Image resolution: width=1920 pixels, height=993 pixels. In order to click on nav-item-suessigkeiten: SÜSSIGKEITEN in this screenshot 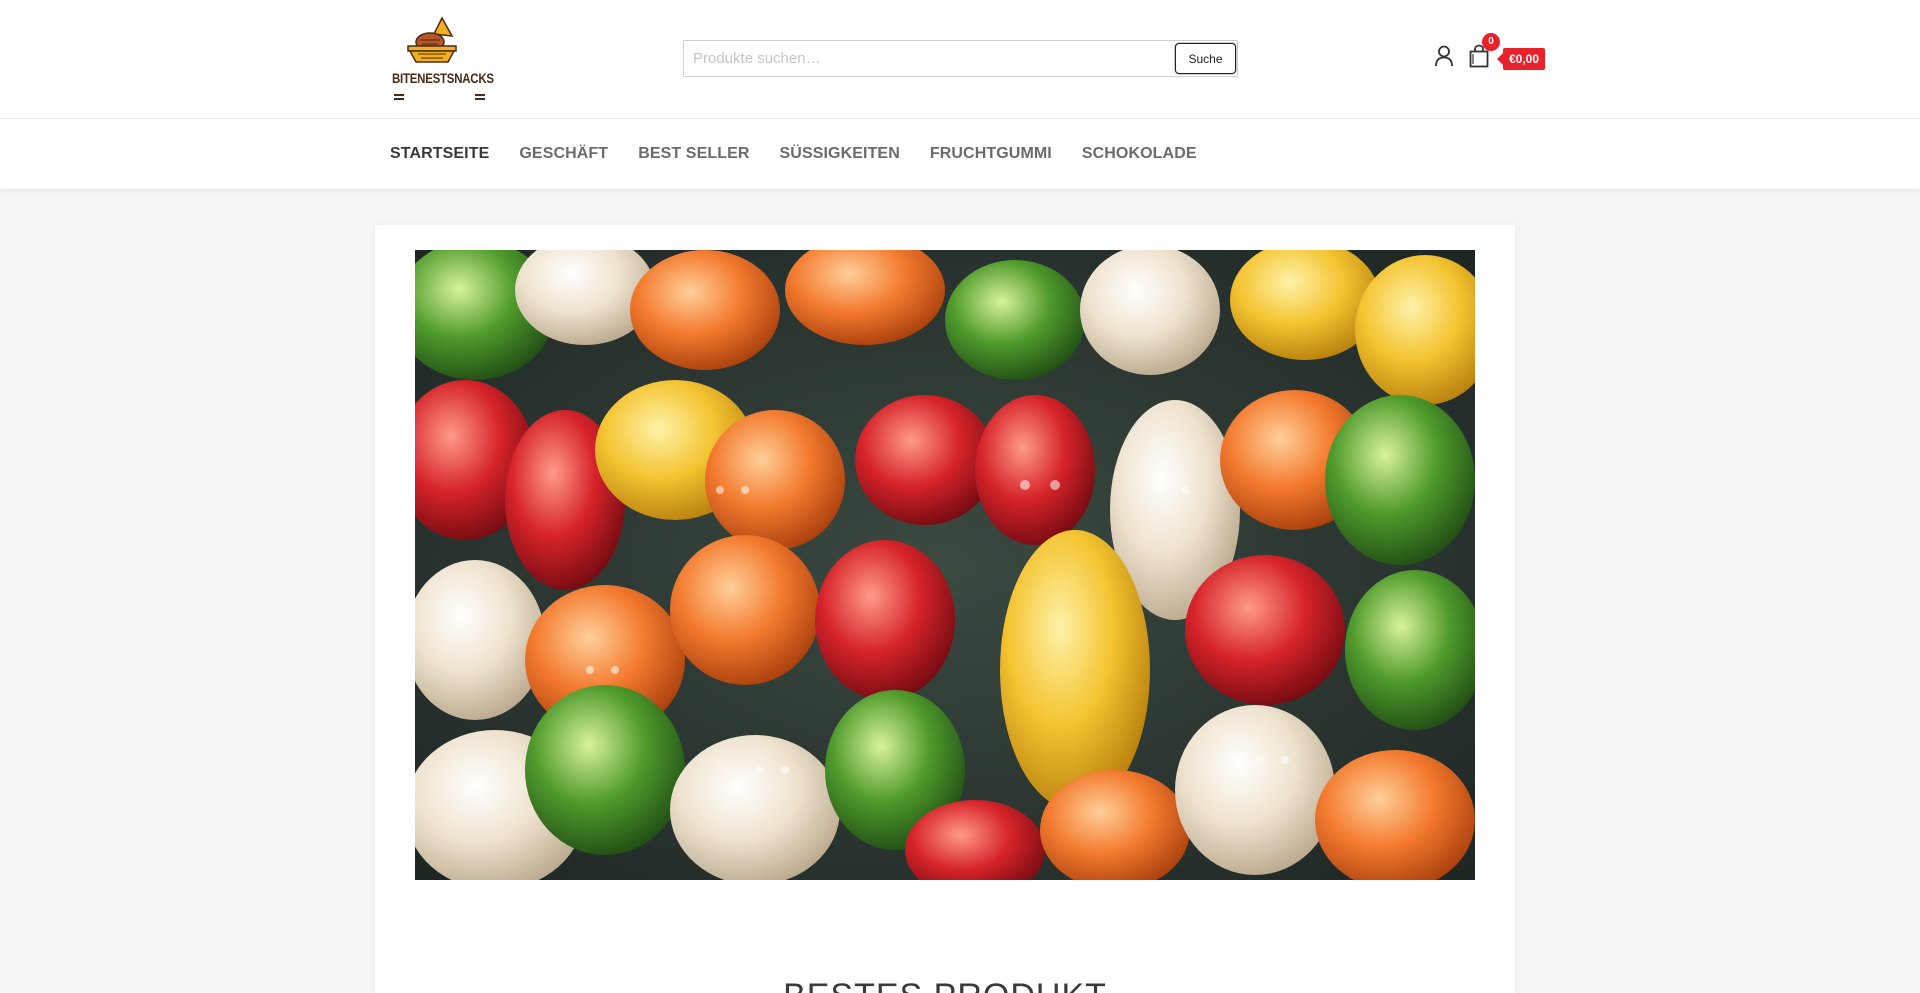, I will do `click(840, 154)`.